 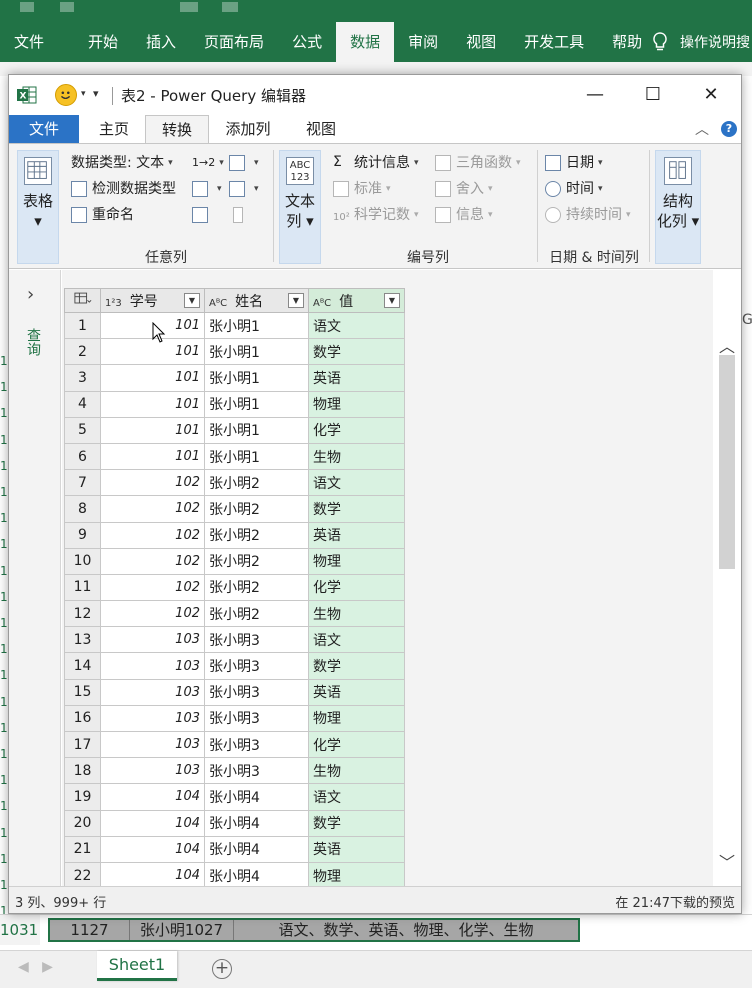 What do you see at coordinates (726, 600) in the screenshot?
I see `vertical-scrollbar: ︿ ﹀` at bounding box center [726, 600].